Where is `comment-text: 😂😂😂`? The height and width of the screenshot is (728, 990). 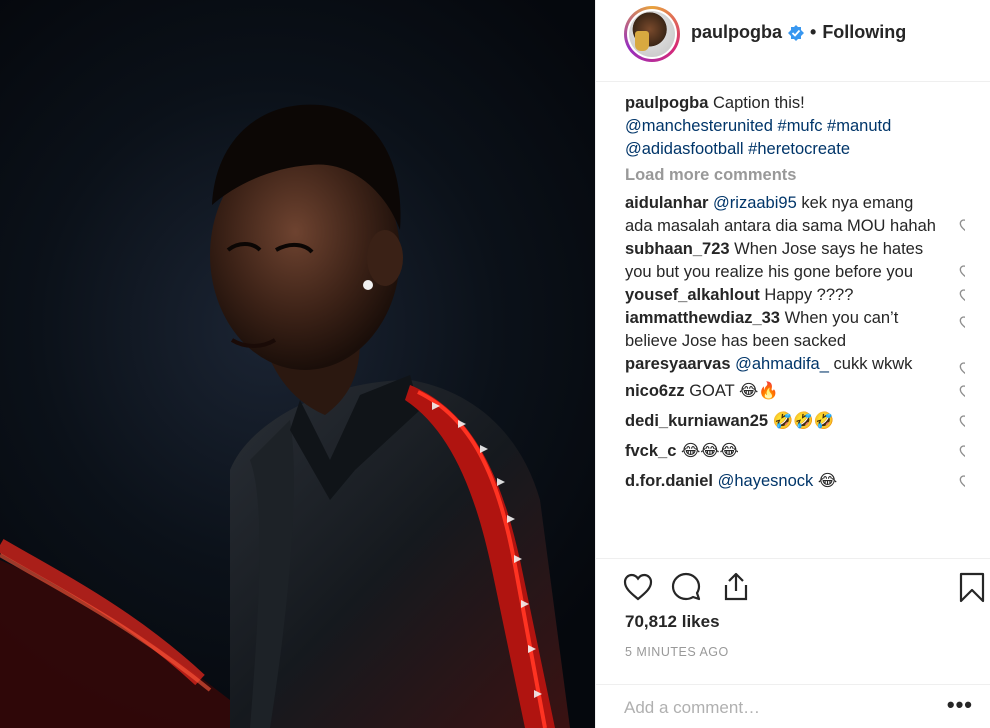 comment-text: 😂😂😂 is located at coordinates (709, 451).